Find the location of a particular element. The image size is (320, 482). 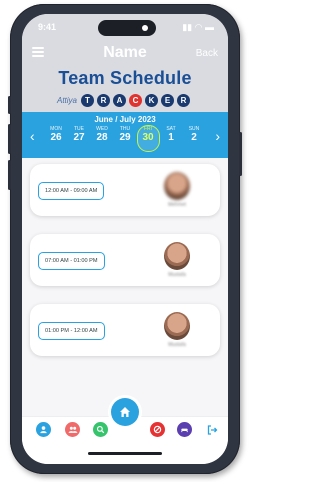

shift-time: 12:00 AM - 09:00 AM is located at coordinates (71, 191).